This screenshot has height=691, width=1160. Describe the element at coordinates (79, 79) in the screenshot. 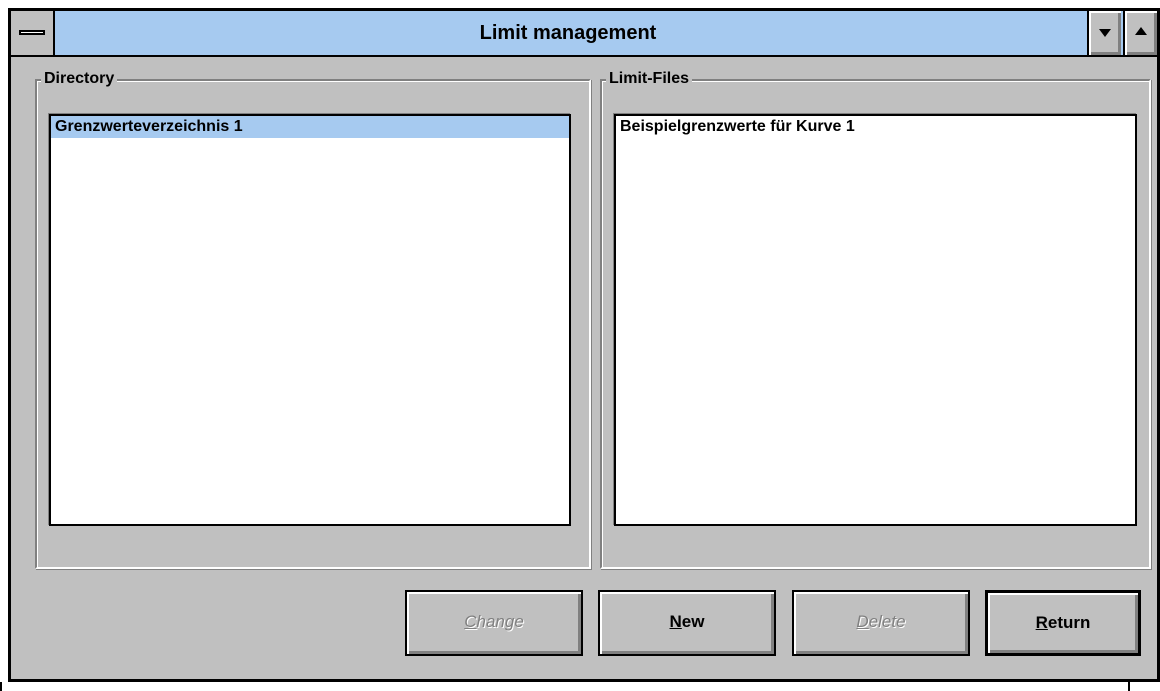

I see `directory-group-label: Directory` at that location.